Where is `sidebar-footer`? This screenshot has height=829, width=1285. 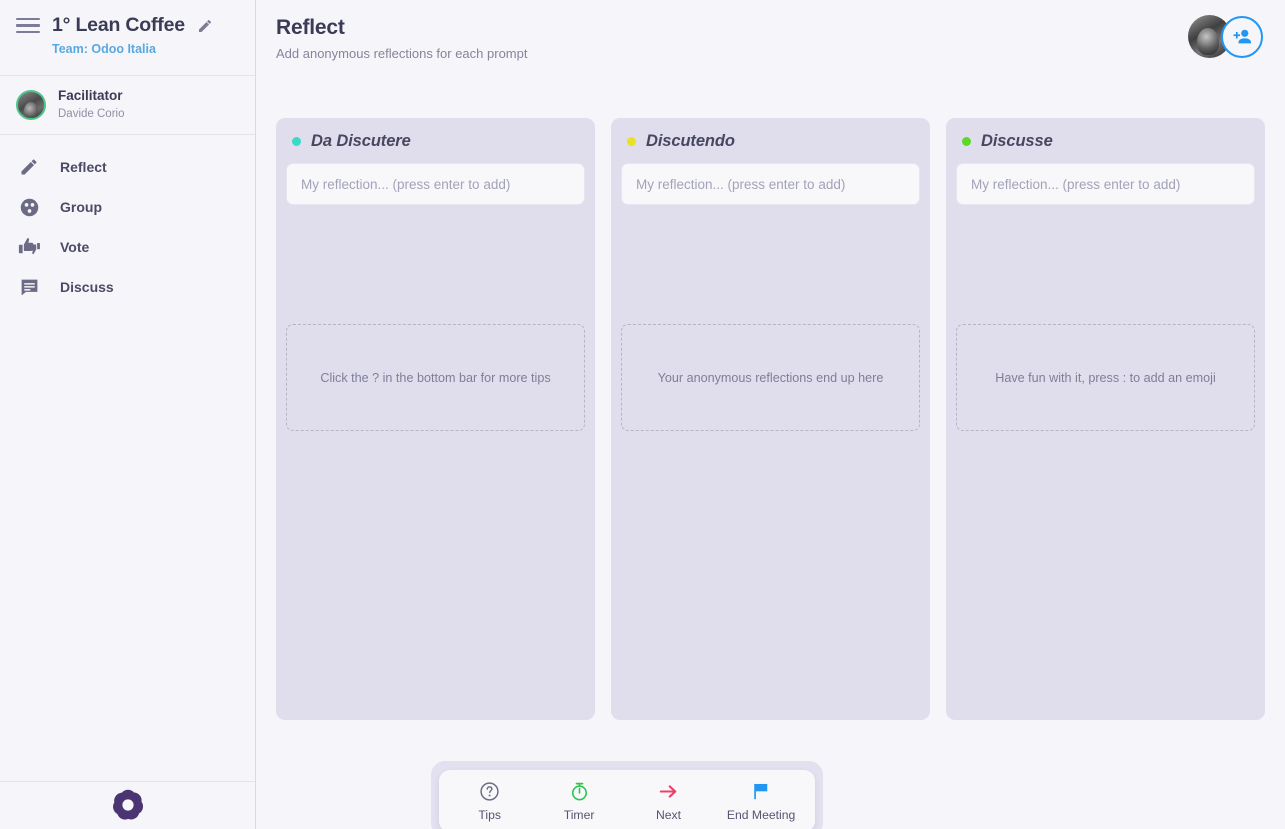 sidebar-footer is located at coordinates (127, 805).